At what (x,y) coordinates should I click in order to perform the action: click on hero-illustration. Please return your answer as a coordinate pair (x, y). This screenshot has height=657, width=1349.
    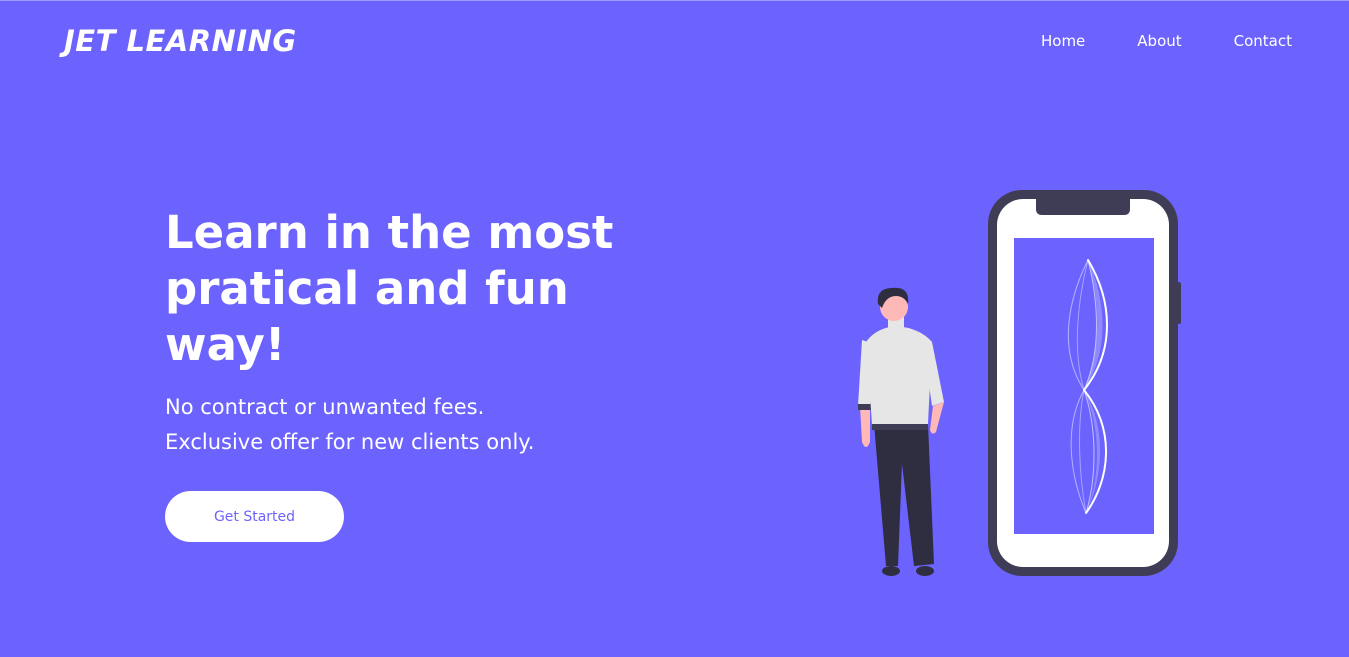
    Looking at the image, I should click on (1019, 383).